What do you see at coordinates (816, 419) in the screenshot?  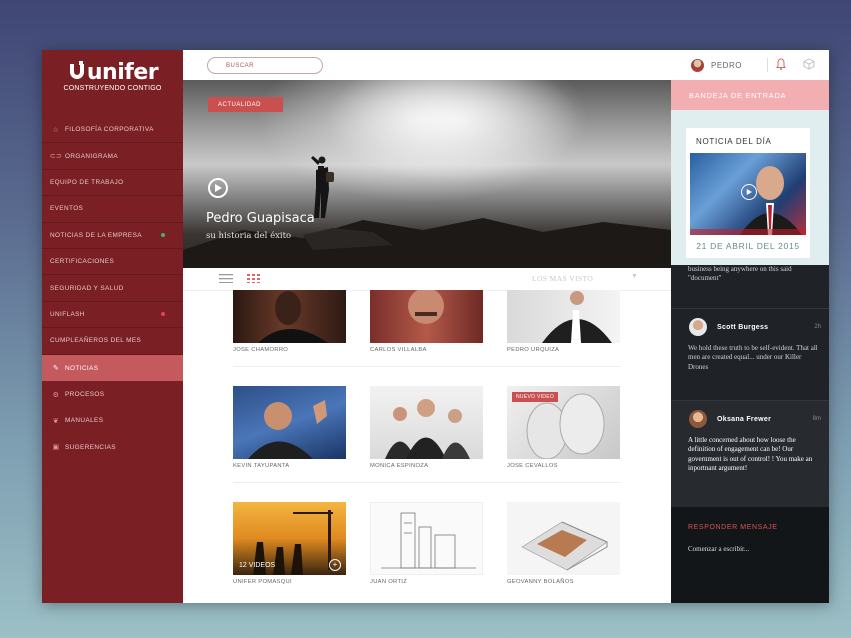 I see `message-time: 8m` at bounding box center [816, 419].